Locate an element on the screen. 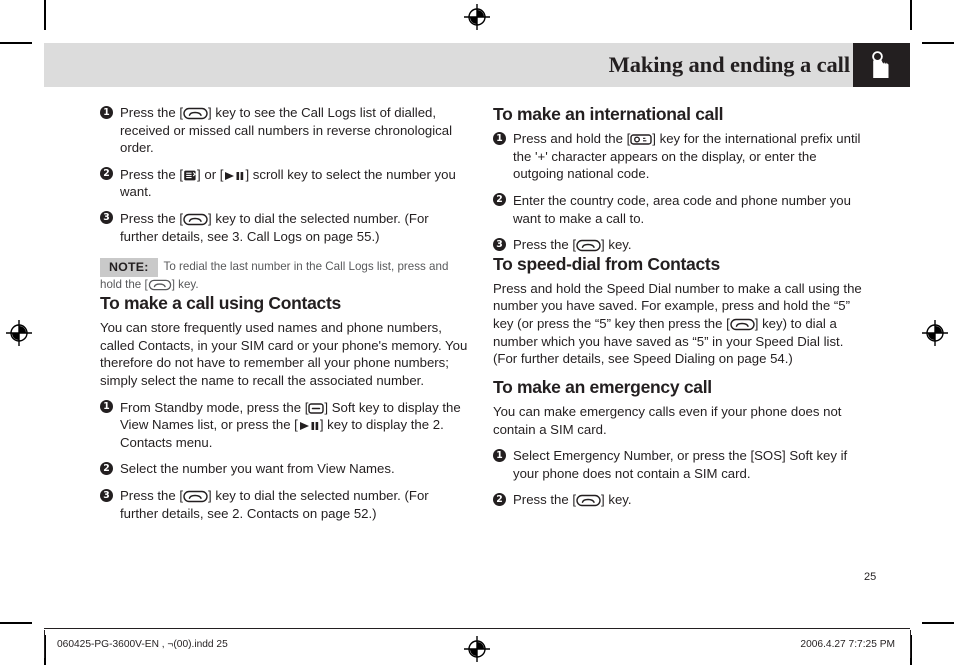 The width and height of the screenshot is (954, 667). section-heading-contacts: To make a call using Contacts is located at coordinates (220, 303).